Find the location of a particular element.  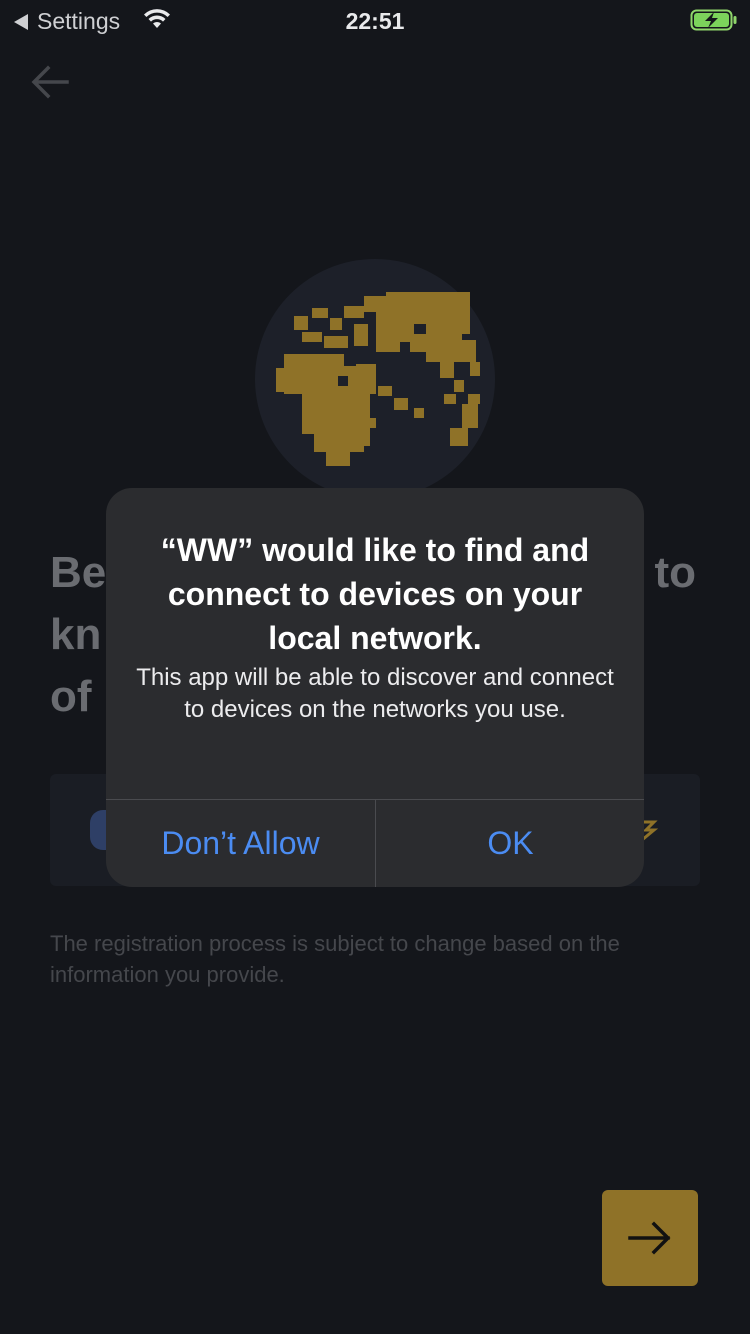

next-button is located at coordinates (650, 1238).